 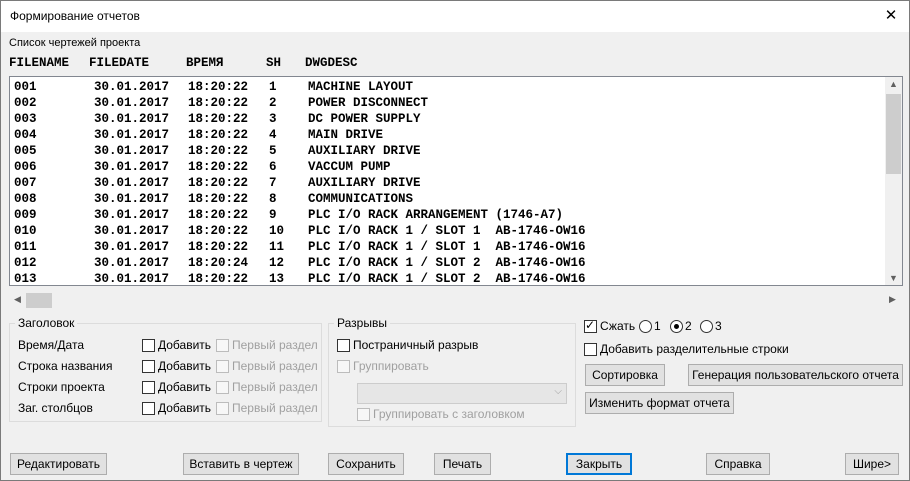 What do you see at coordinates (447, 135) in the screenshot?
I see `table-row: 004 30.01.2017 18:20:22 4 MAIN DRIVE` at bounding box center [447, 135].